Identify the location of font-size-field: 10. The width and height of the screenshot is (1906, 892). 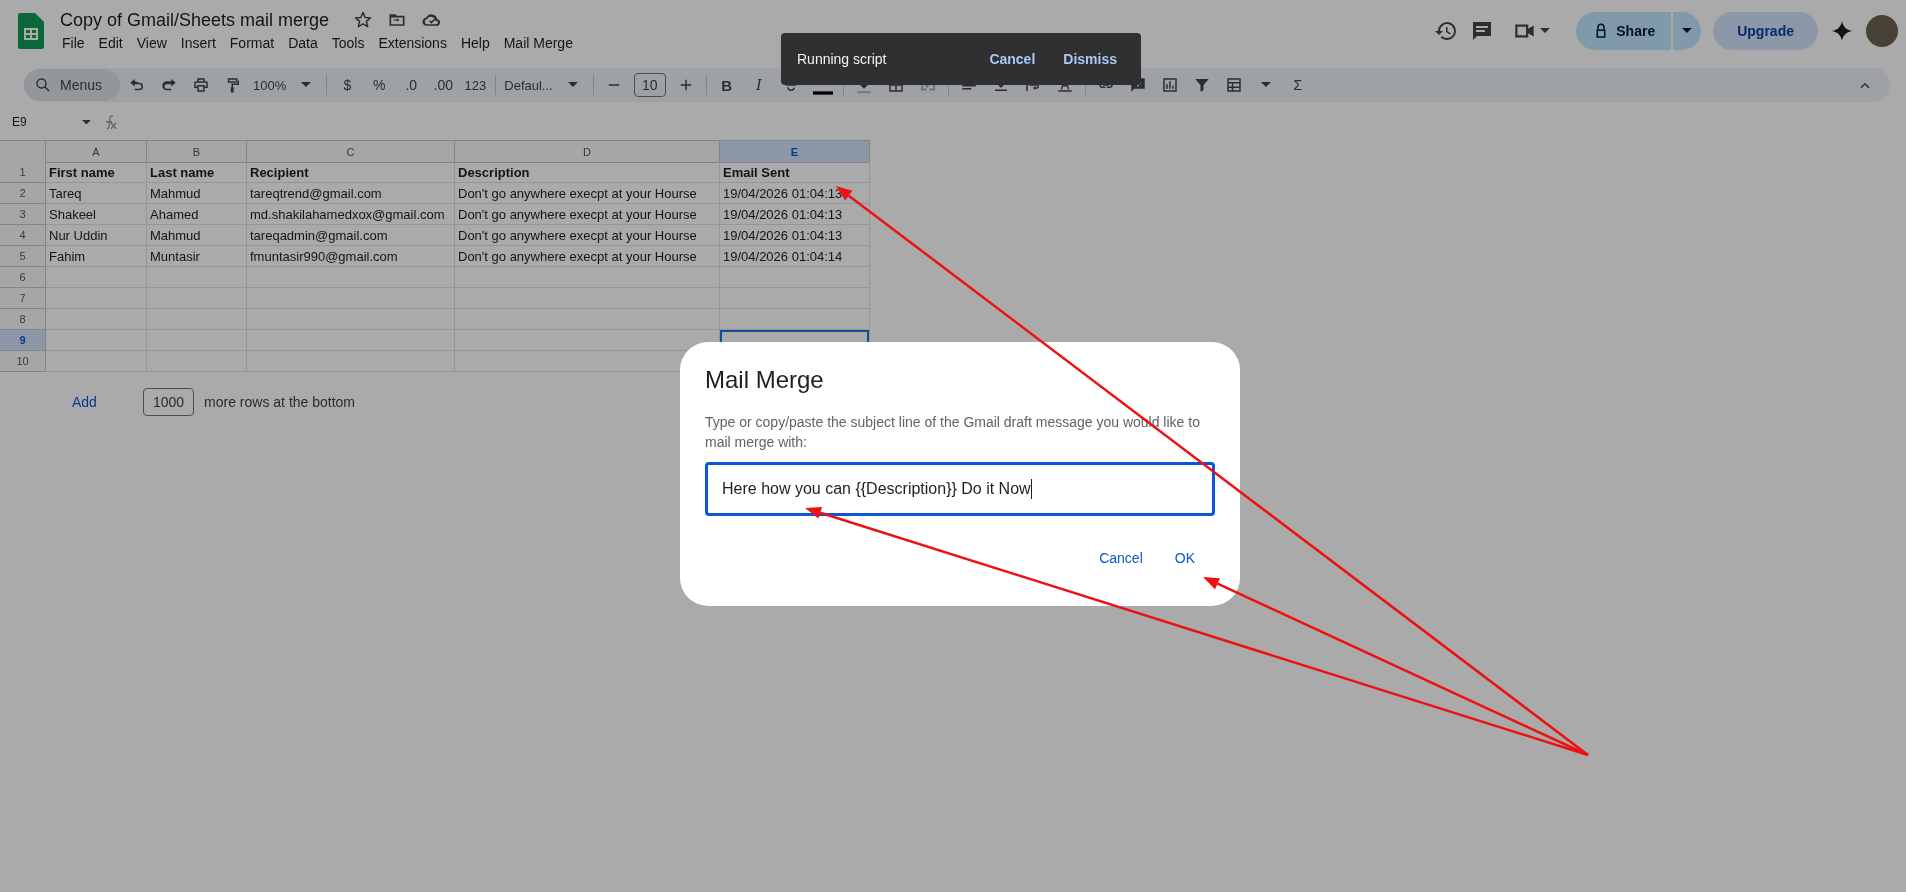
(649, 85).